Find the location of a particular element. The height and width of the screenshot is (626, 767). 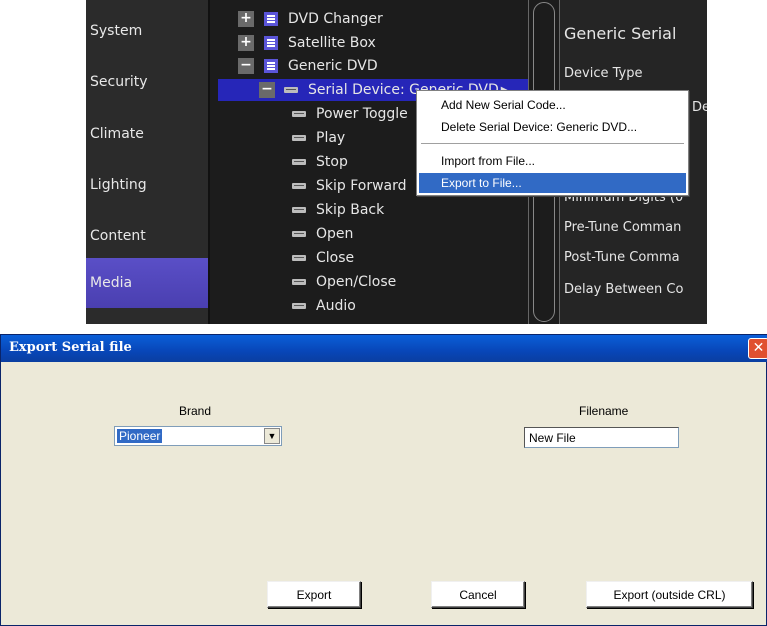

tree-item-label: DVD Changer is located at coordinates (335, 19).